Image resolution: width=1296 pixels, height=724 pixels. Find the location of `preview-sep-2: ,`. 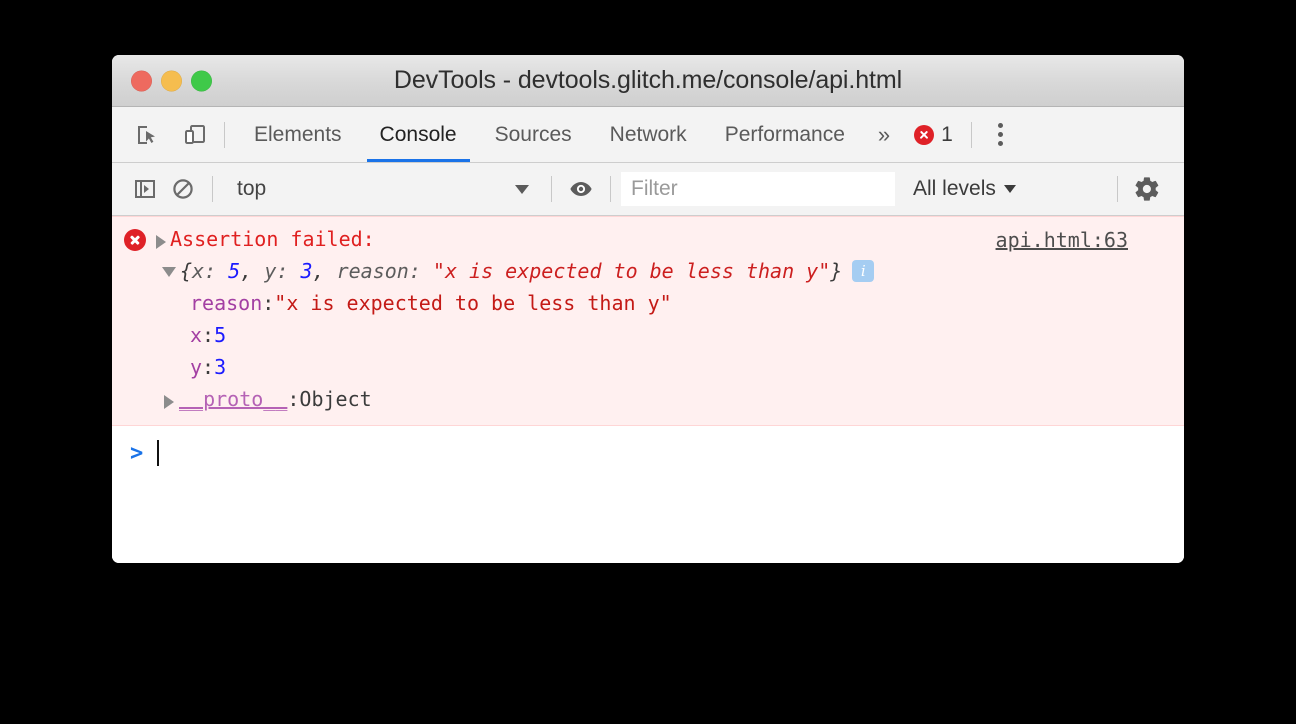

preview-sep-2: , is located at coordinates (324, 271).